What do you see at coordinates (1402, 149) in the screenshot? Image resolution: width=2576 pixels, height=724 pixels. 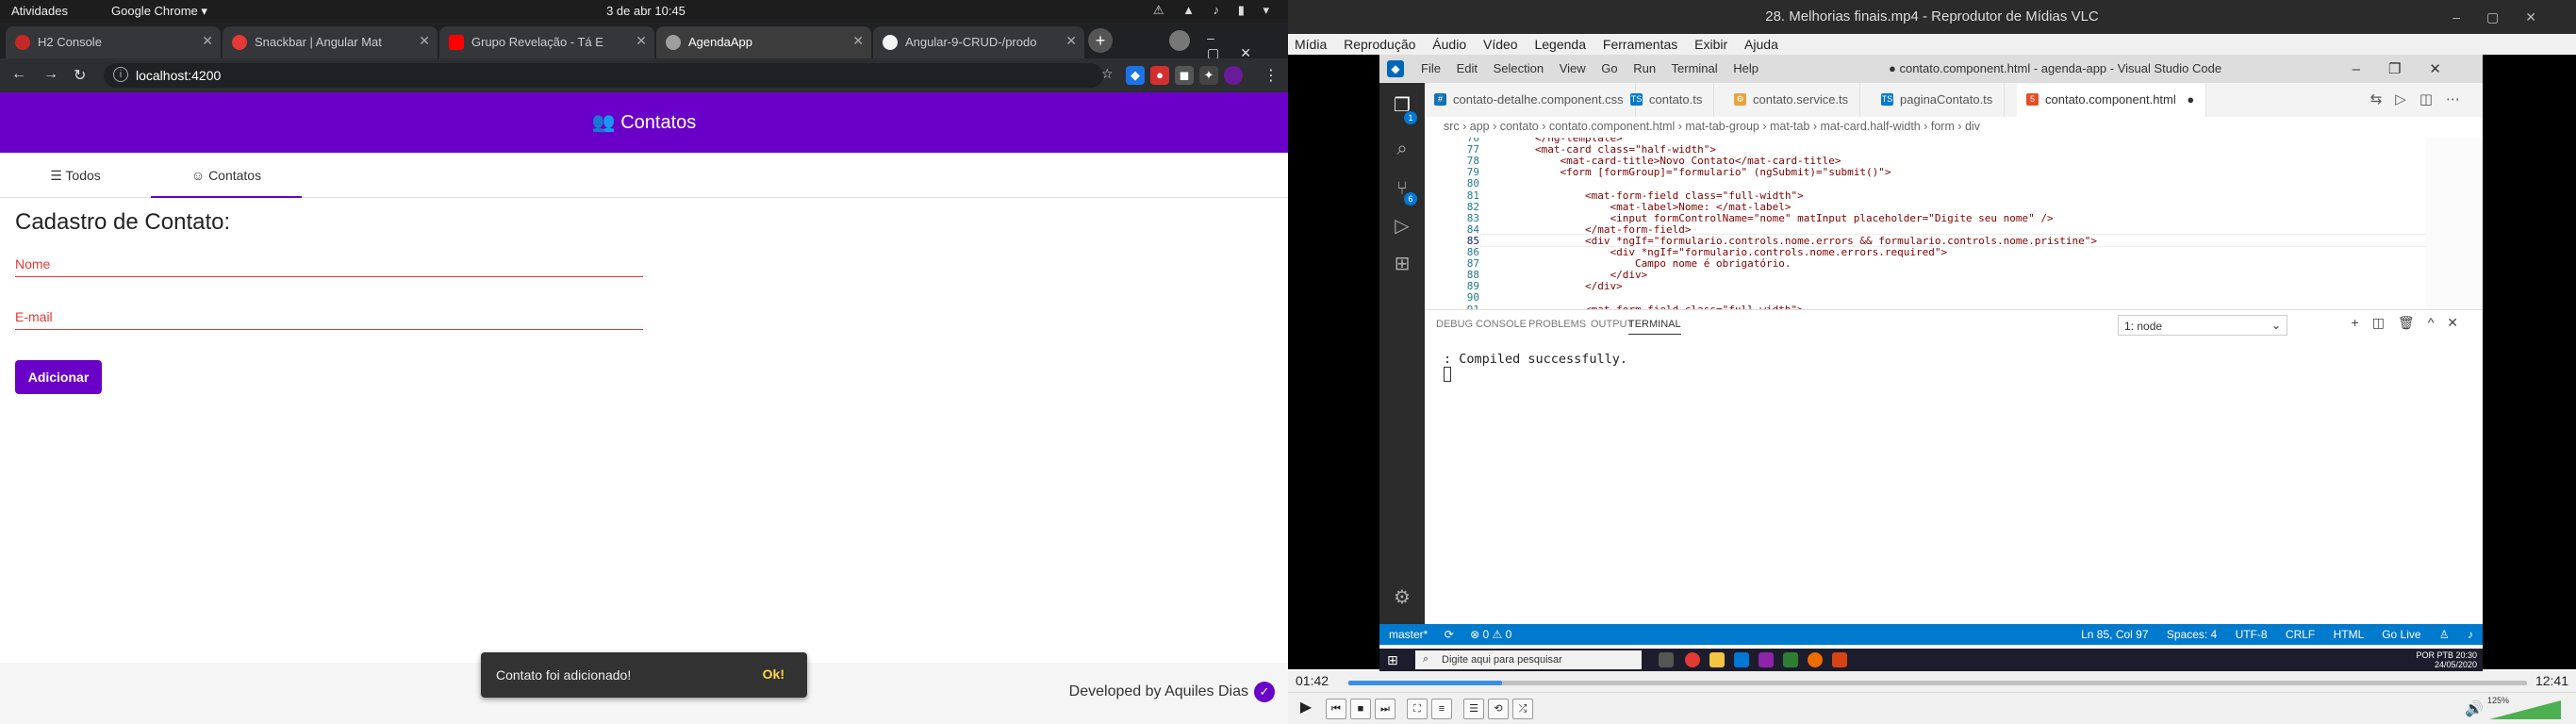 I see `search-icon: ⌕` at bounding box center [1402, 149].